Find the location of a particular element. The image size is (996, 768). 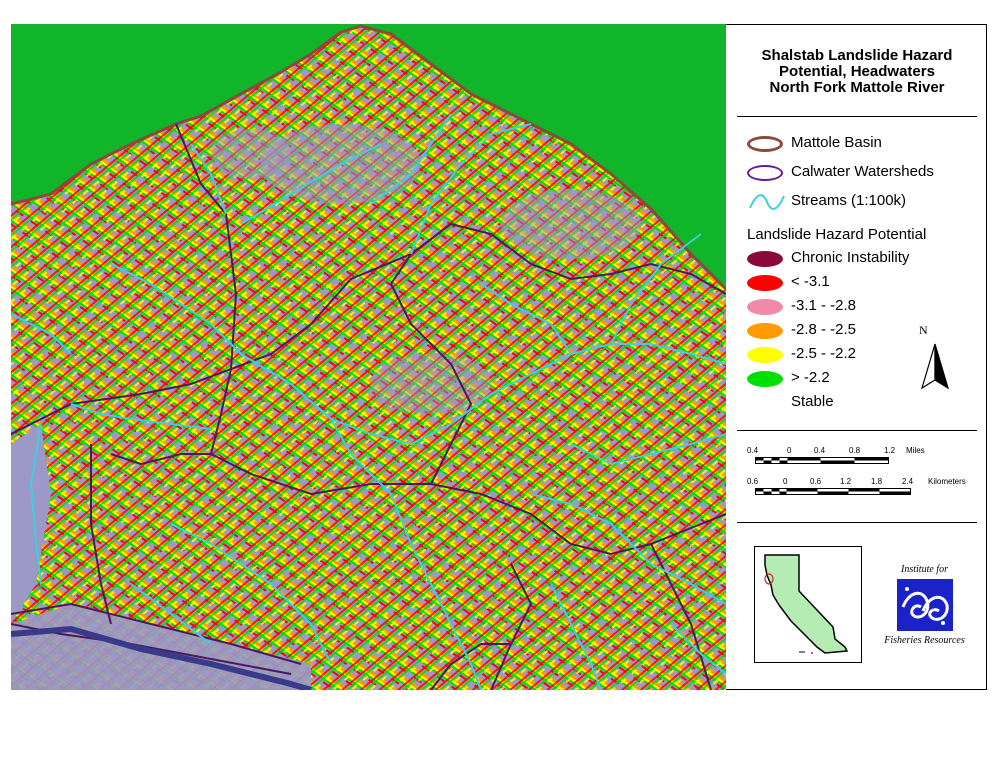

legend-item-streams is located at coordinates (768, 202).